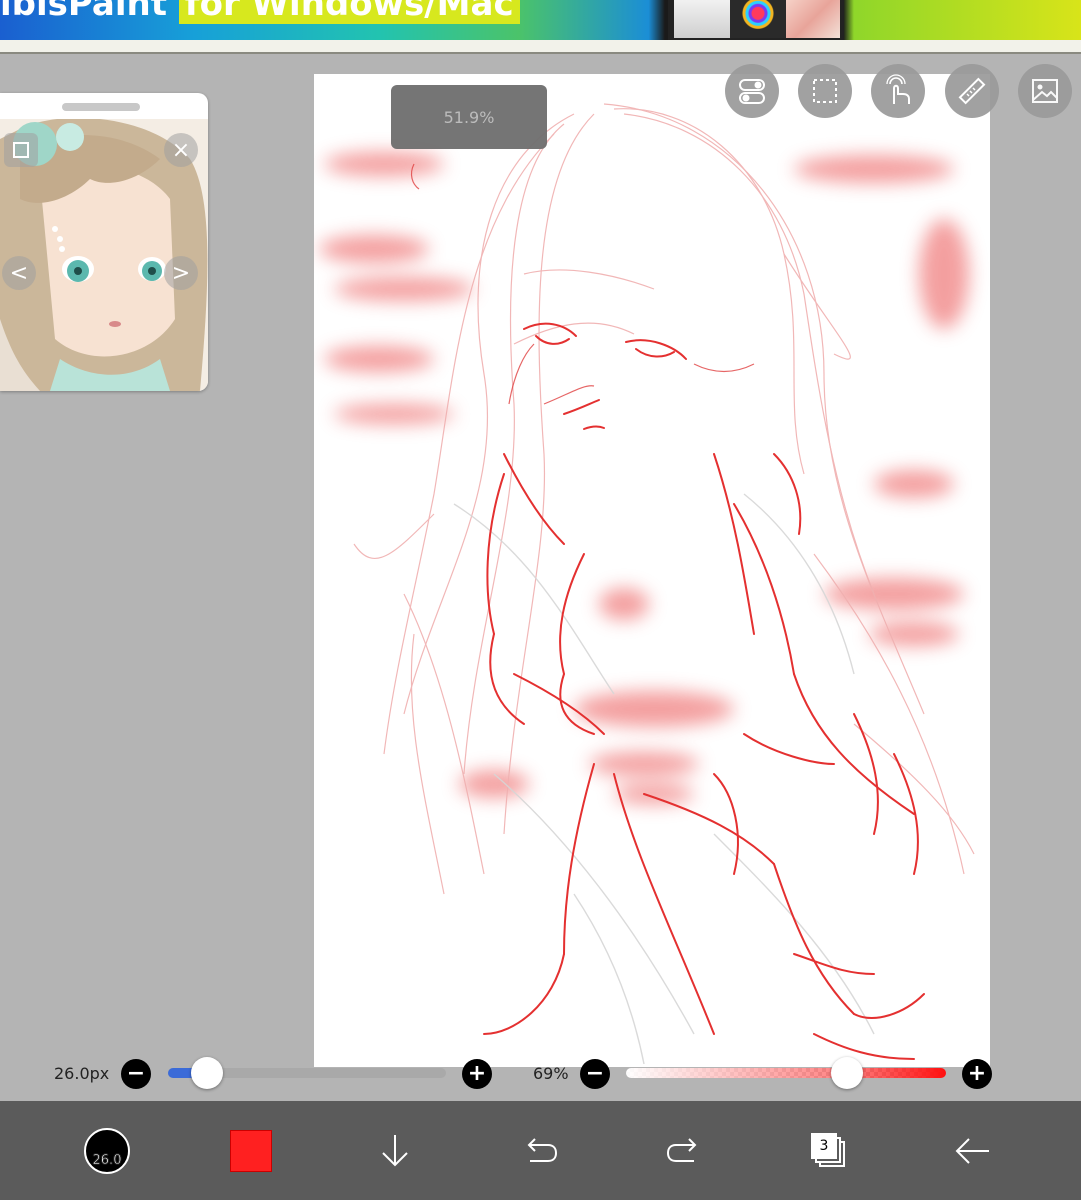 The width and height of the screenshot is (1081, 1200). What do you see at coordinates (786, 1073) in the screenshot?
I see `opacity-slider` at bounding box center [786, 1073].